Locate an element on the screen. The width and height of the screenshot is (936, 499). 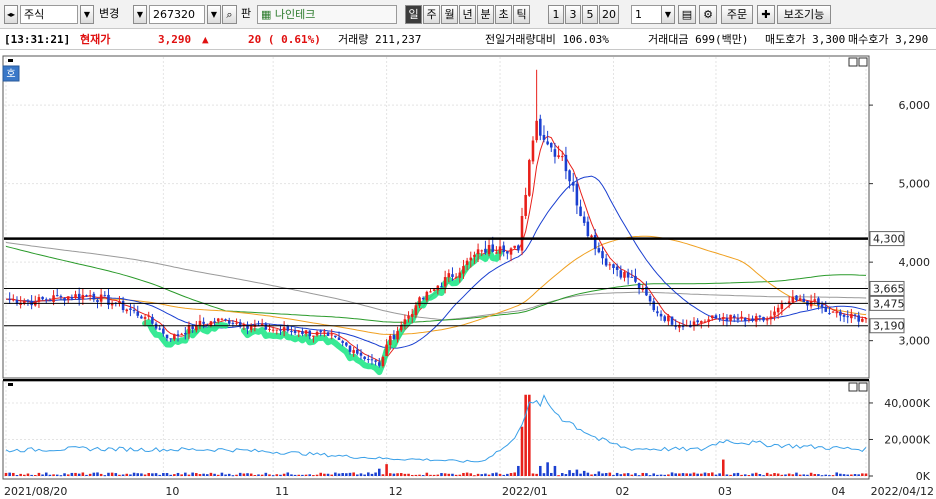
market-dropdown-icon: ▼ is located at coordinates (87, 14).